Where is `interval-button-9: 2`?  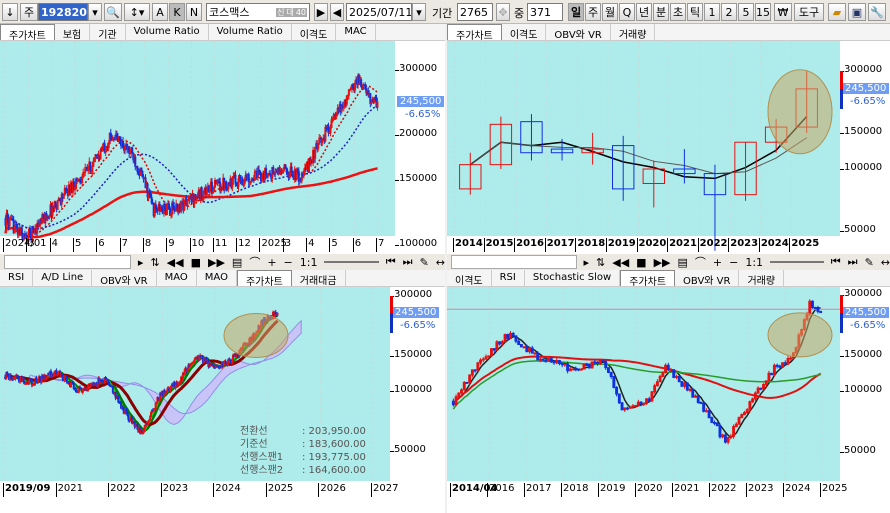 interval-button-9: 2 is located at coordinates (729, 12).